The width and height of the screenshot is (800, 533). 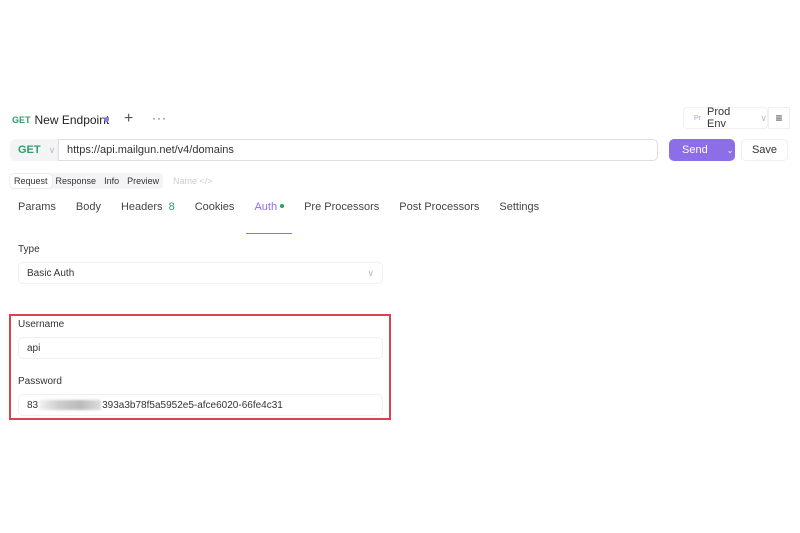 What do you see at coordinates (37, 210) in the screenshot?
I see `tab-params: Params` at bounding box center [37, 210].